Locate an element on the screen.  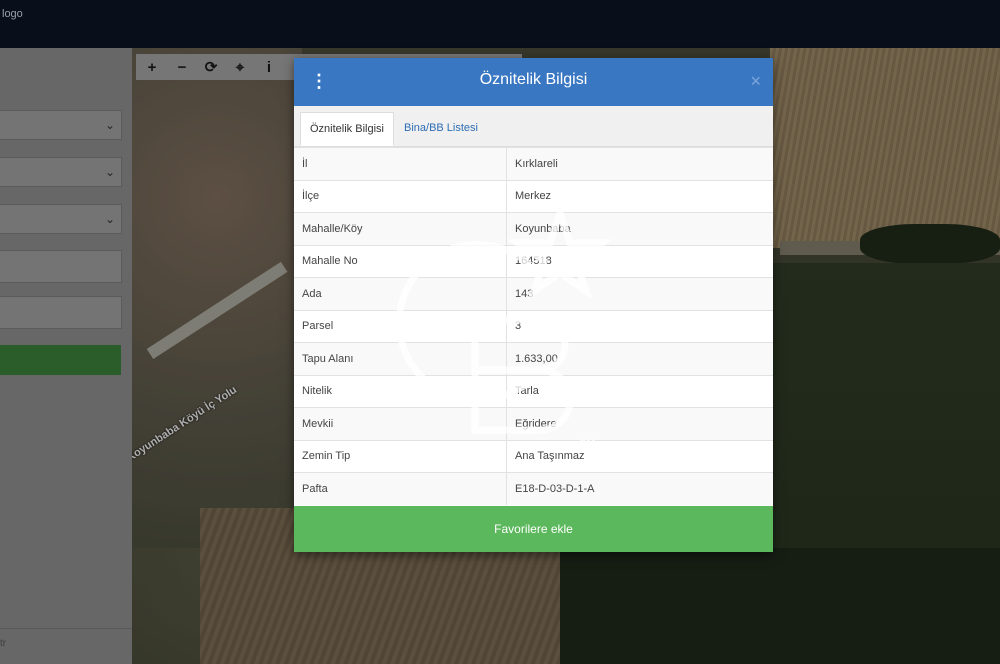
attribute-key: Pafta is located at coordinates (400, 488).